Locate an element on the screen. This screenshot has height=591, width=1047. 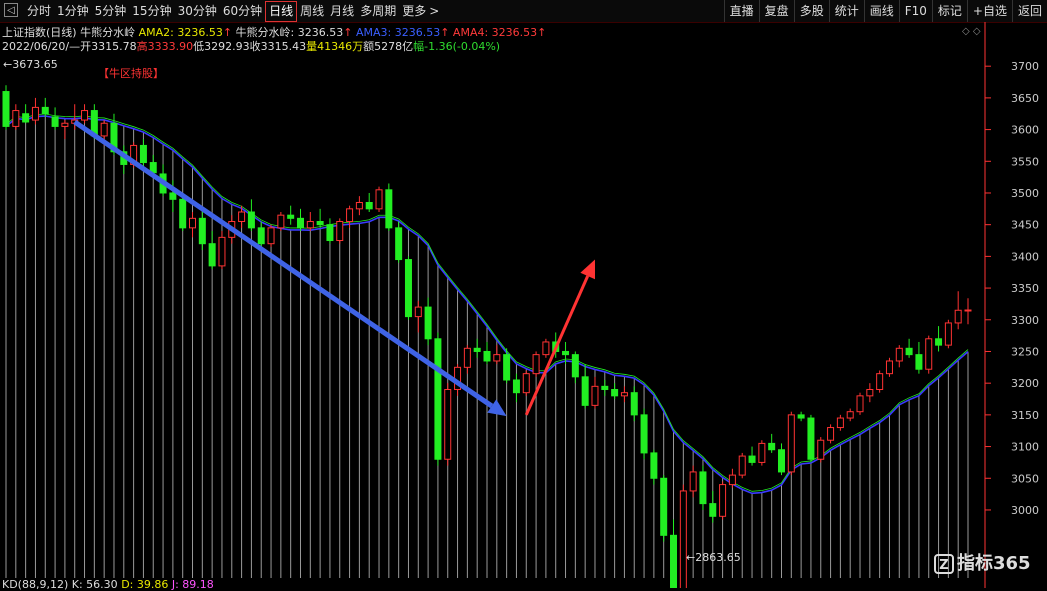
y-tick-label: 3250 is located at coordinates (1025, 351).